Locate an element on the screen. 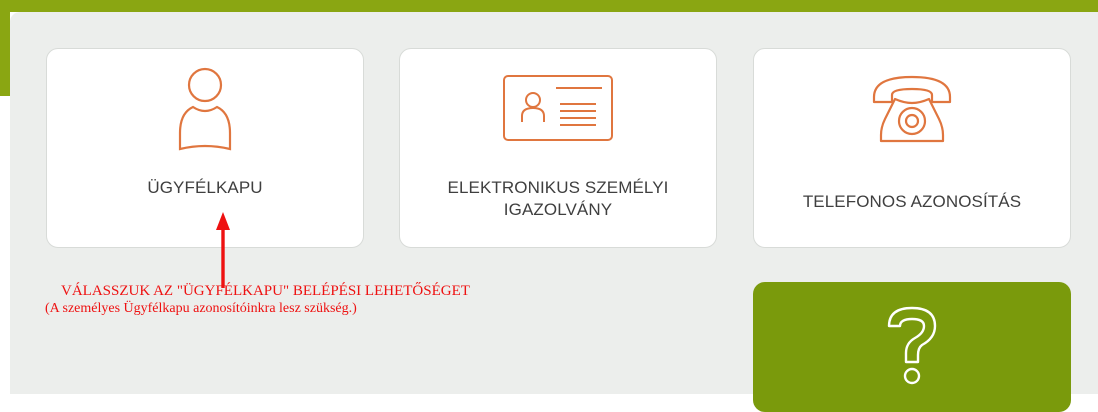  login-option-telephone: TELEFONOS AZONOSÍTÁS is located at coordinates (912, 148).